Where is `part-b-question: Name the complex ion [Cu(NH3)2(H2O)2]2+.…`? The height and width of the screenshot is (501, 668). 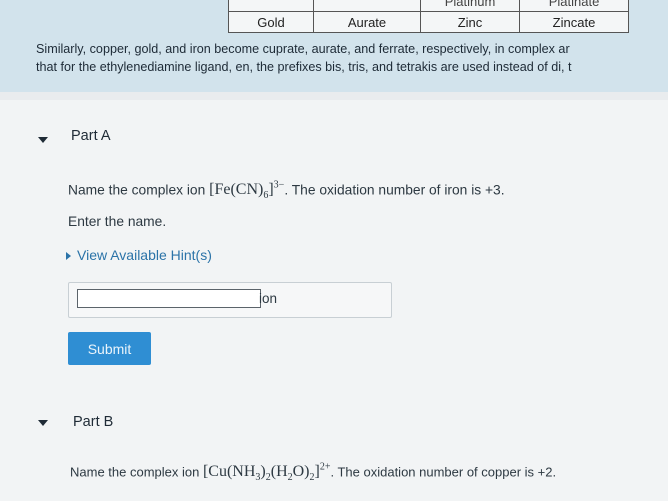
part-b-question: Name the complex ion [Cu(NH3)2(H2O)2]2+.… is located at coordinates (313, 473).